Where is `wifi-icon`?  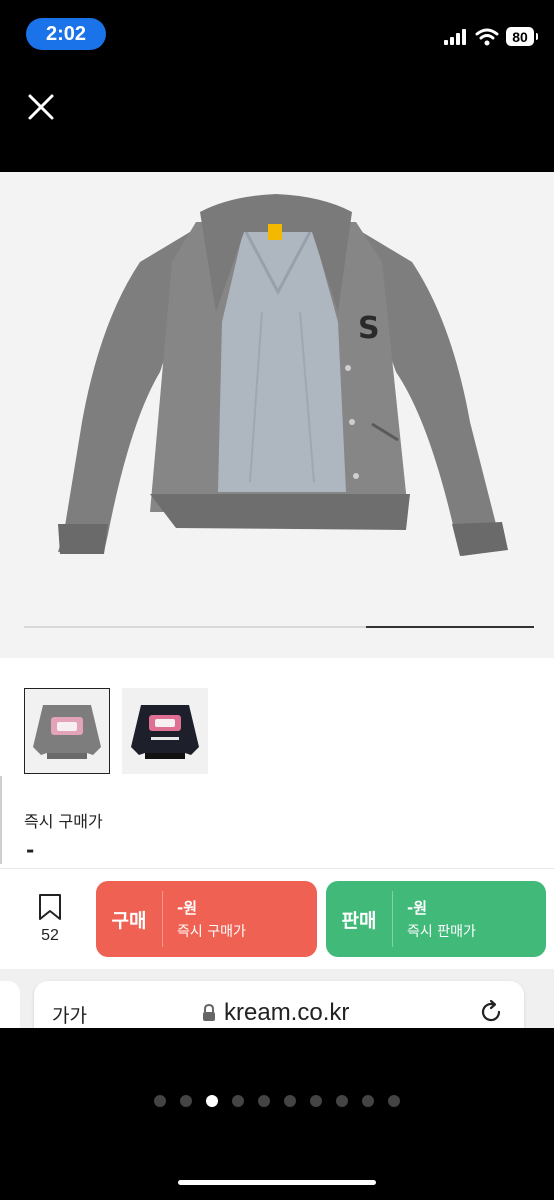 wifi-icon is located at coordinates (487, 36).